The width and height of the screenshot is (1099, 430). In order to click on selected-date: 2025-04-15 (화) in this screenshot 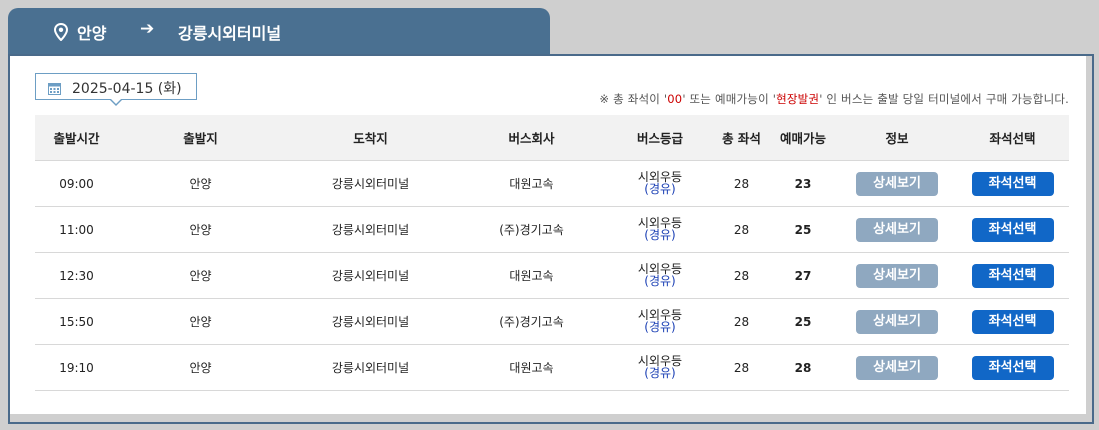, I will do `click(127, 89)`.